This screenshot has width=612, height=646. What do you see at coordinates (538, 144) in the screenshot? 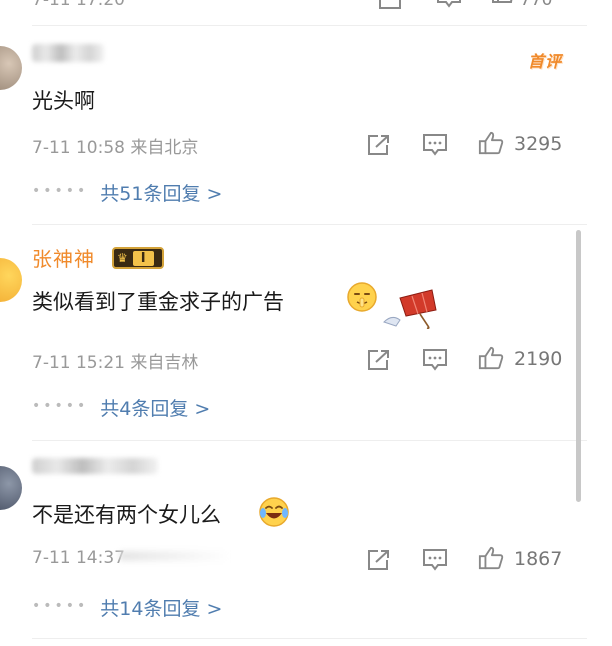
I see `like-count: 3295` at bounding box center [538, 144].